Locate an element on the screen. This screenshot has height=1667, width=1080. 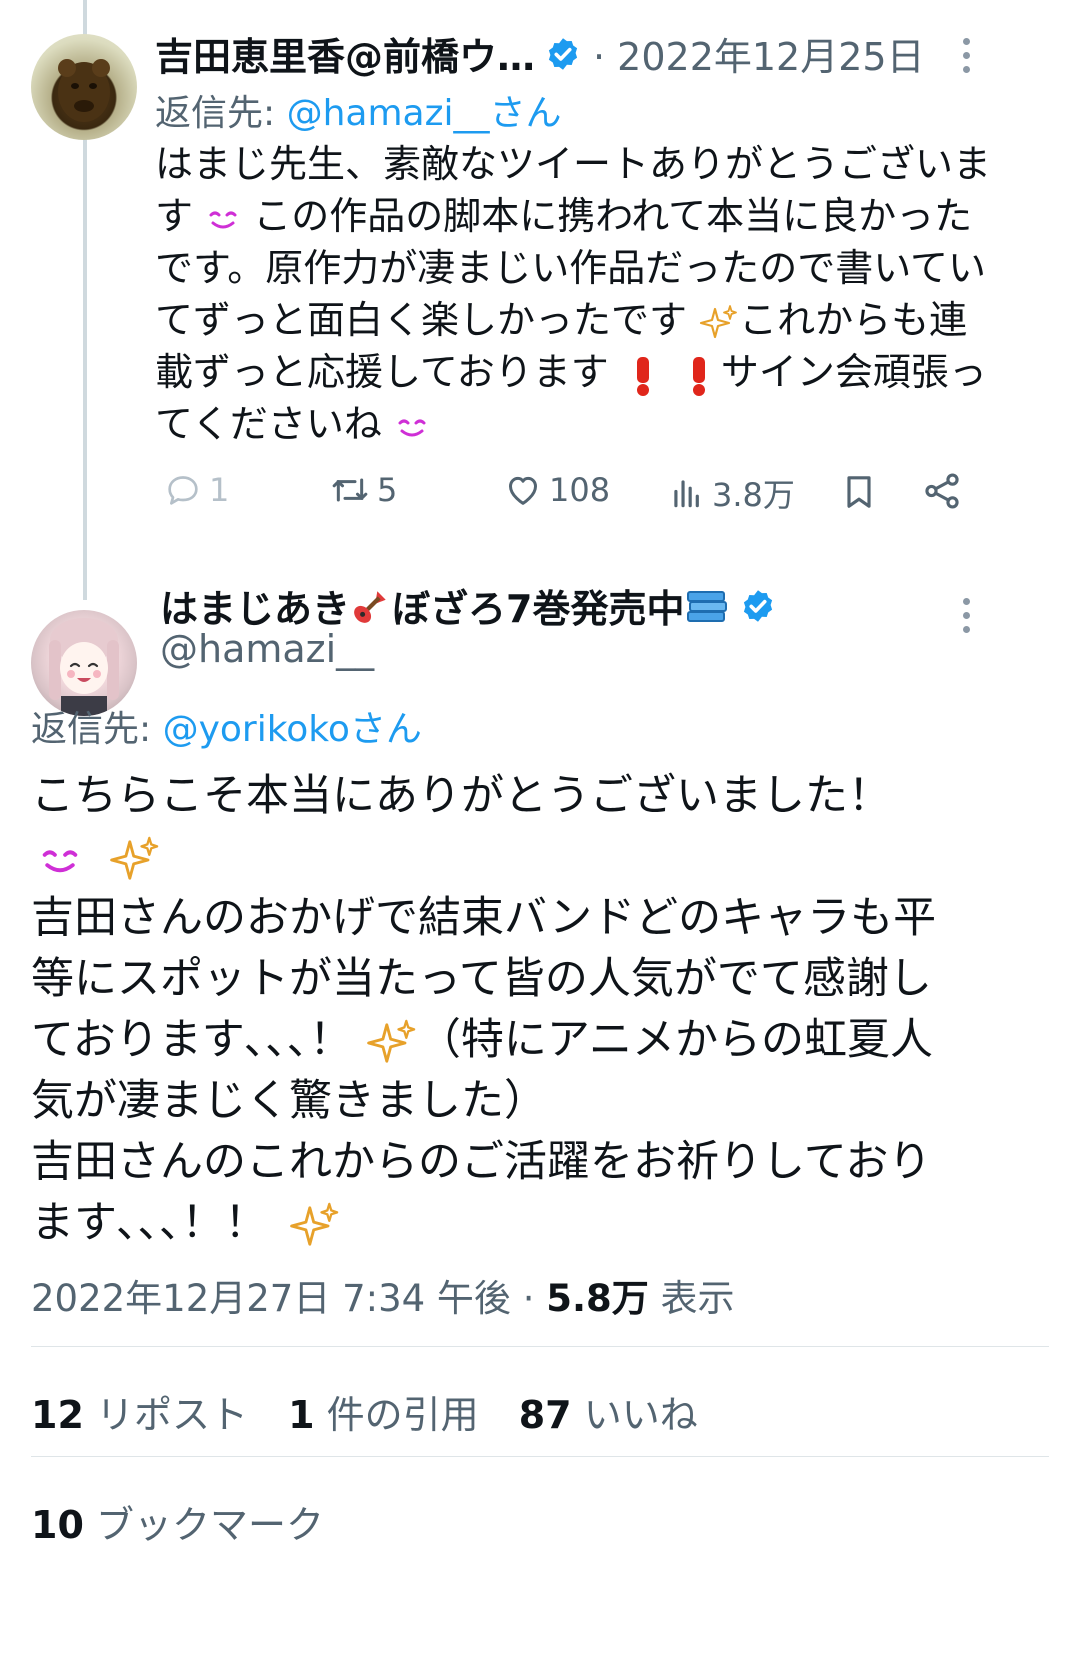
quote-count: 1 is located at coordinates (301, 1415).